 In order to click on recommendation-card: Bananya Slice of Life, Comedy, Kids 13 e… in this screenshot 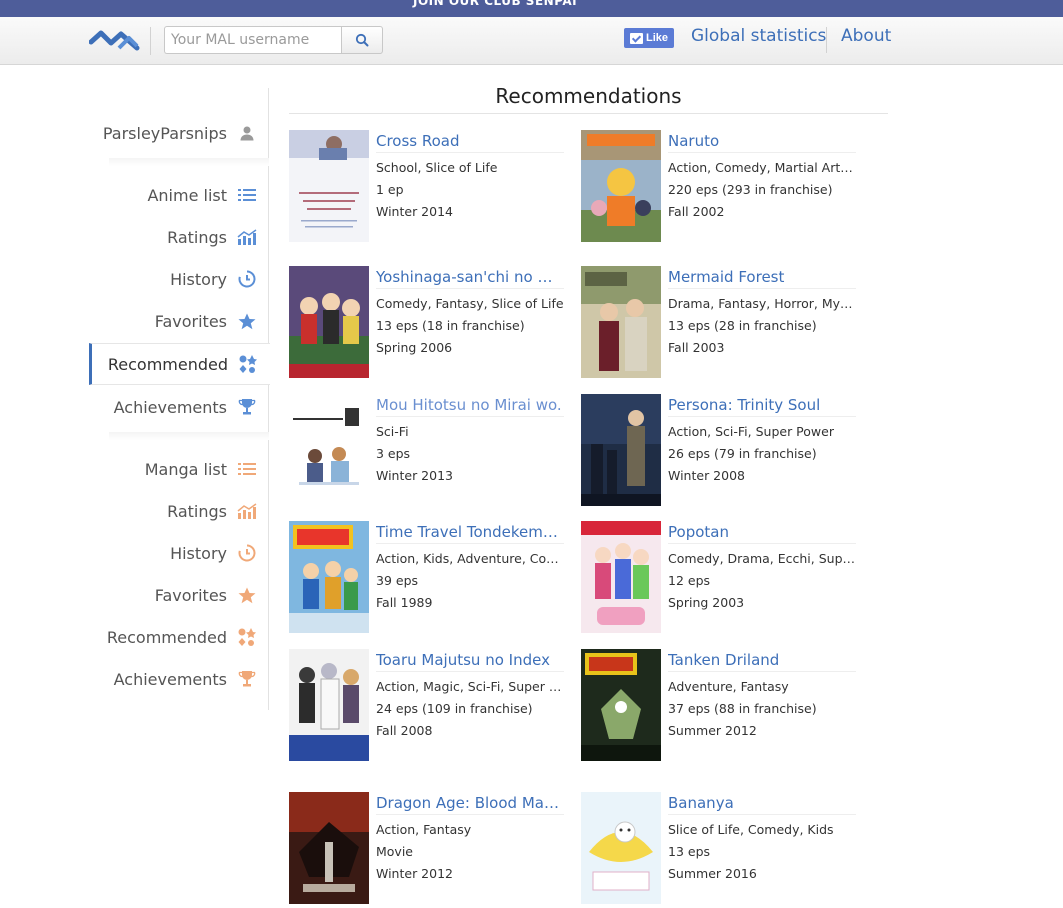, I will do `click(726, 850)`.